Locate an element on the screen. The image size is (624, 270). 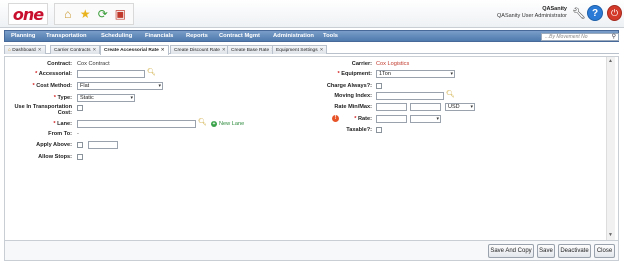
scroll-up-arrow-icon: ▲ is located at coordinates (610, 61).